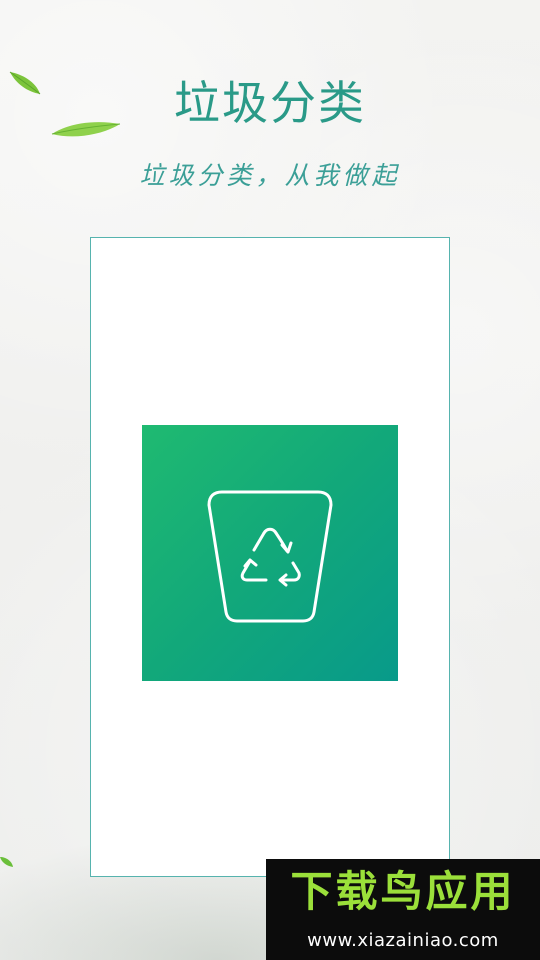 The width and height of the screenshot is (540, 960). I want to click on recycle-bin-graphic, so click(270, 556).